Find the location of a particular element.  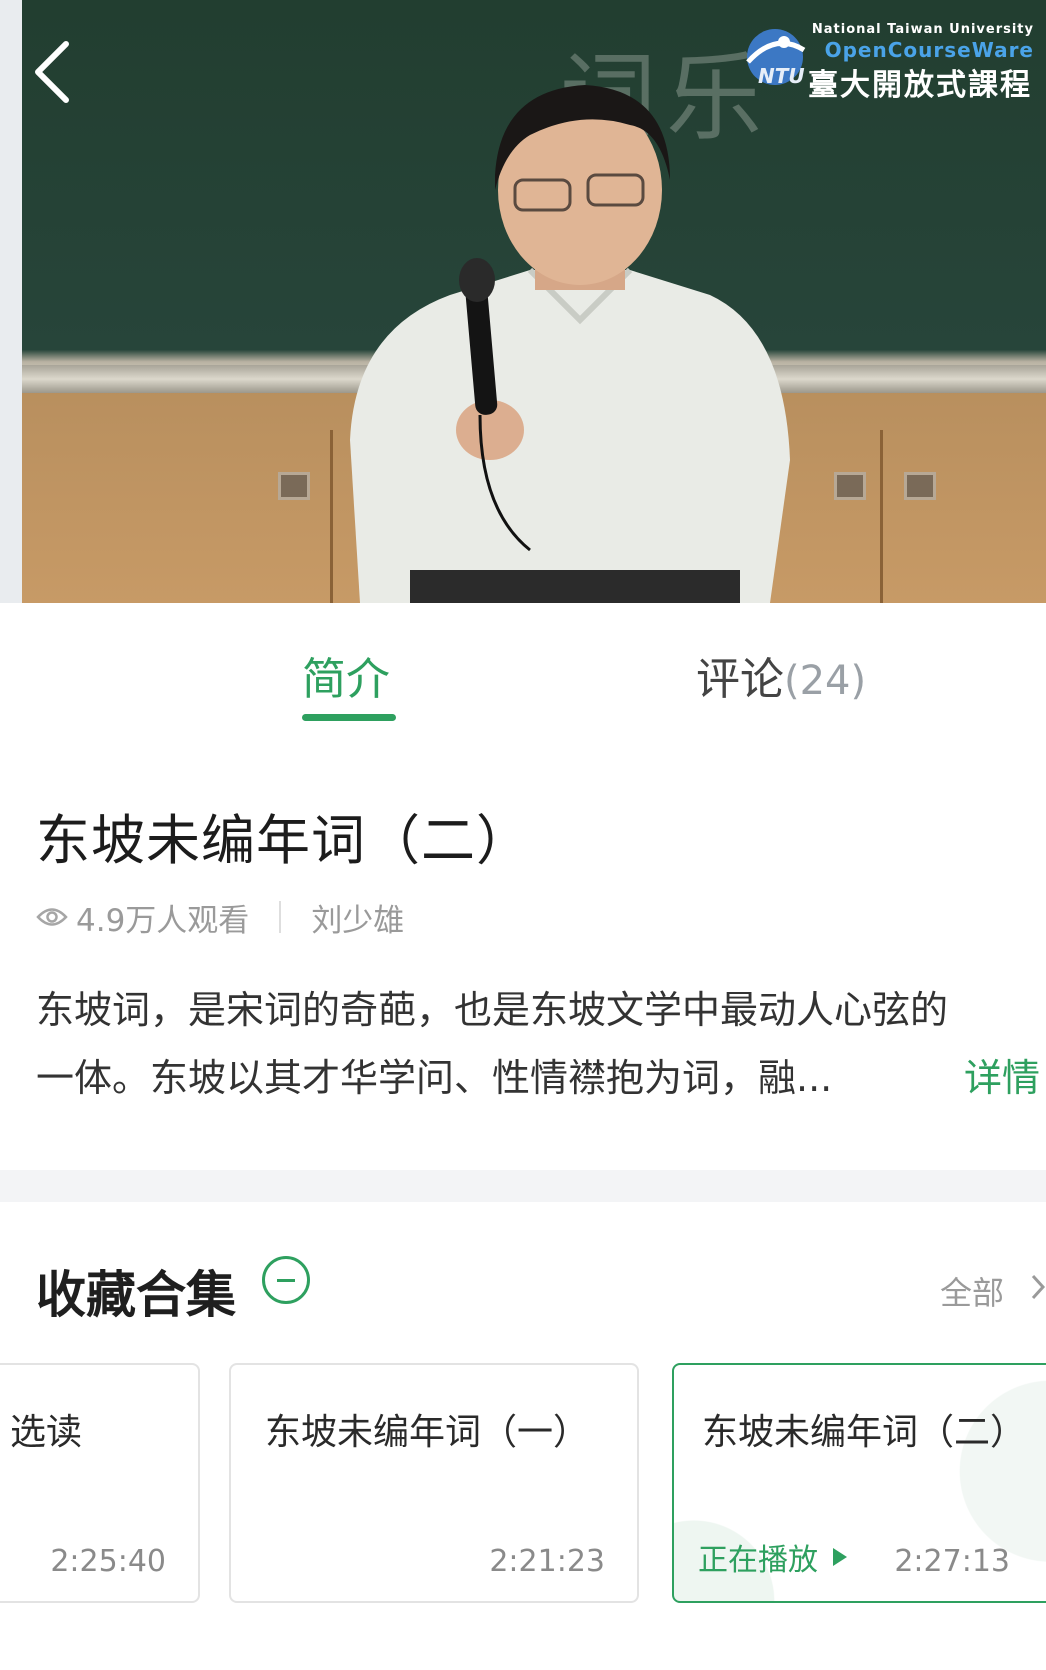

logo-chinese-title: 臺大開放式課程 is located at coordinates (920, 85).